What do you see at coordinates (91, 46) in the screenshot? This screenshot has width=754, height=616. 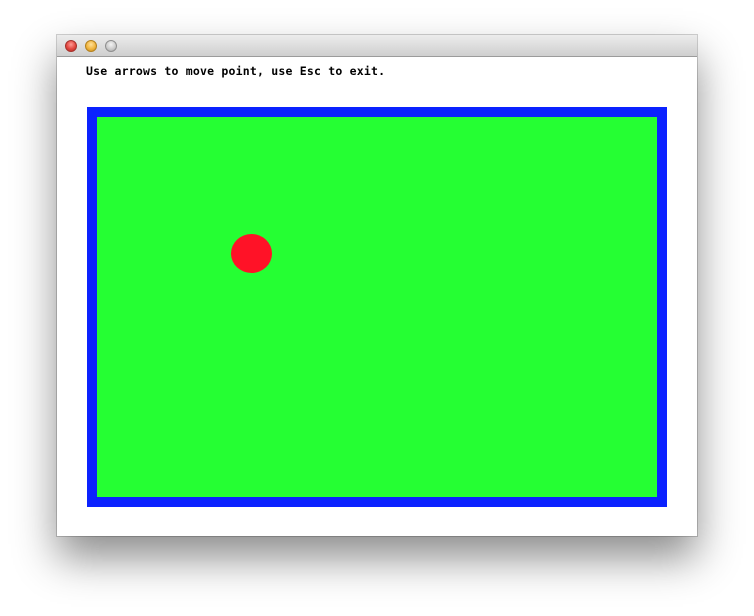 I see `minimize-traffic-light-icon` at bounding box center [91, 46].